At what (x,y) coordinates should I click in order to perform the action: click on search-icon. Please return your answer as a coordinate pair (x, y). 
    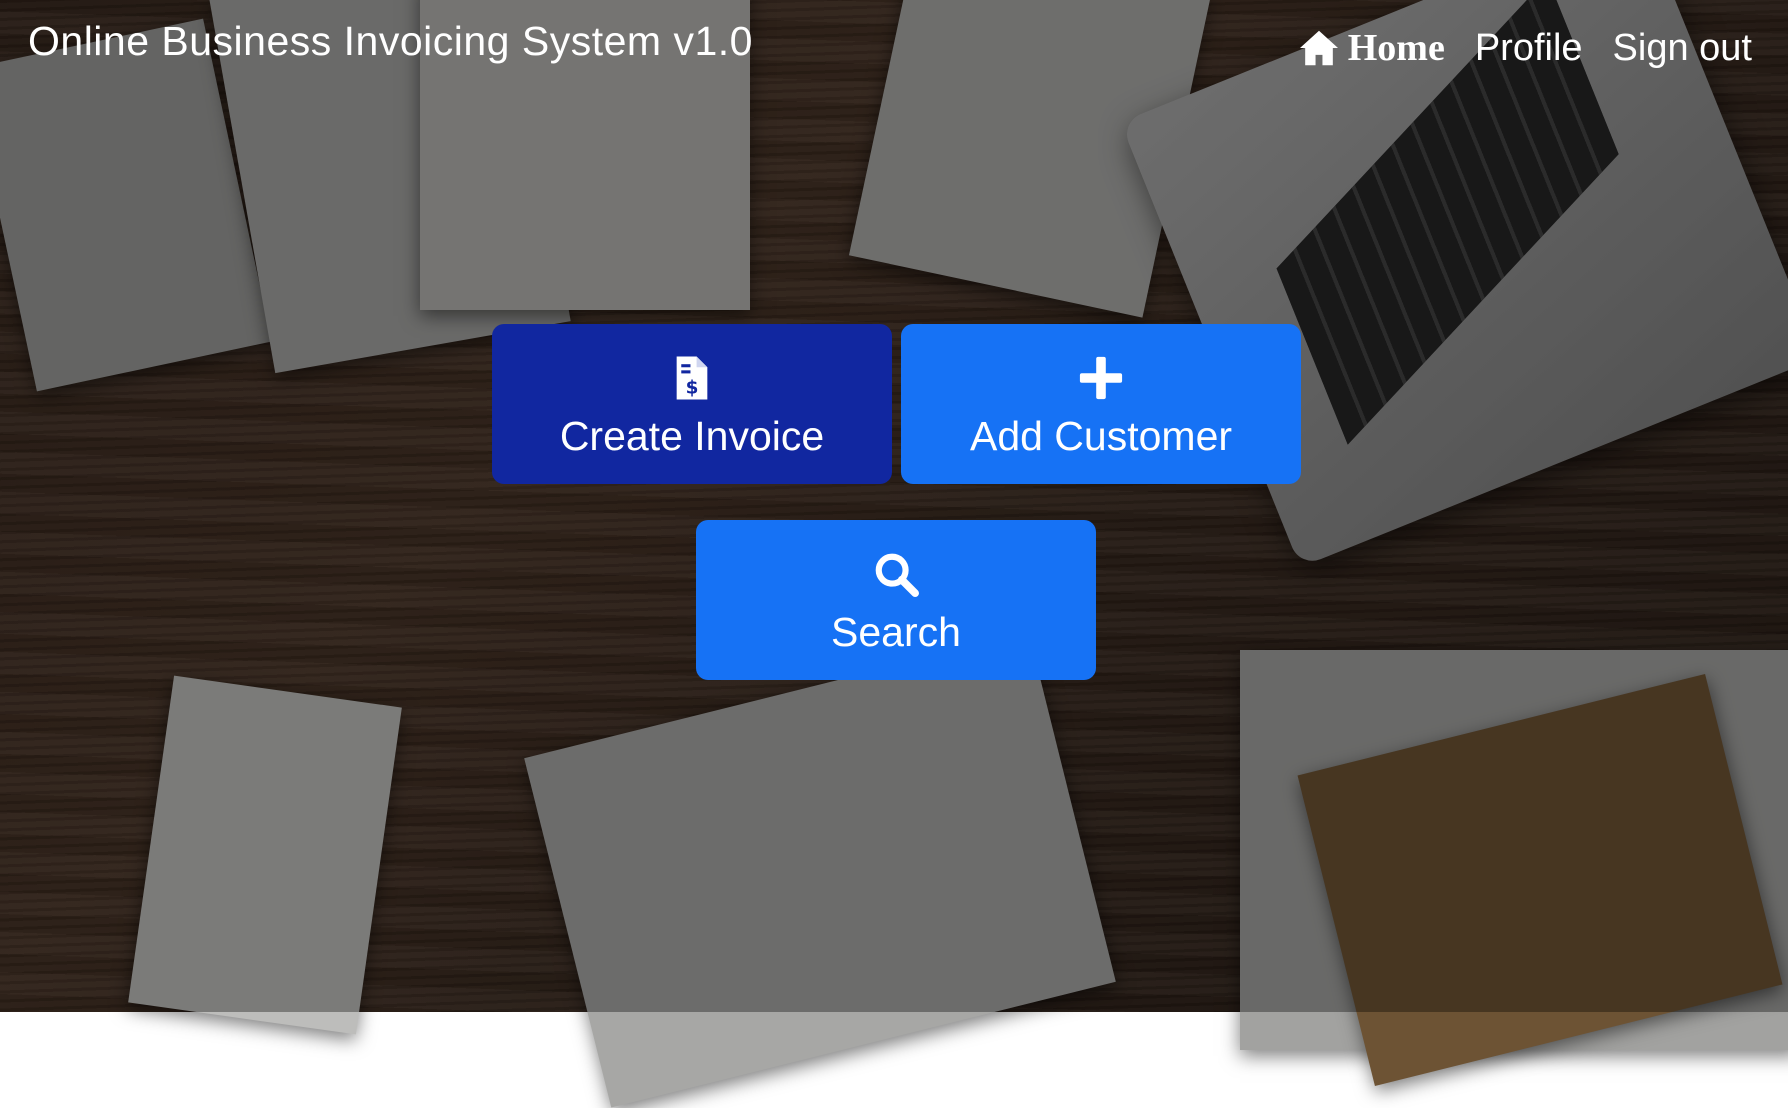
    Looking at the image, I should click on (897, 575).